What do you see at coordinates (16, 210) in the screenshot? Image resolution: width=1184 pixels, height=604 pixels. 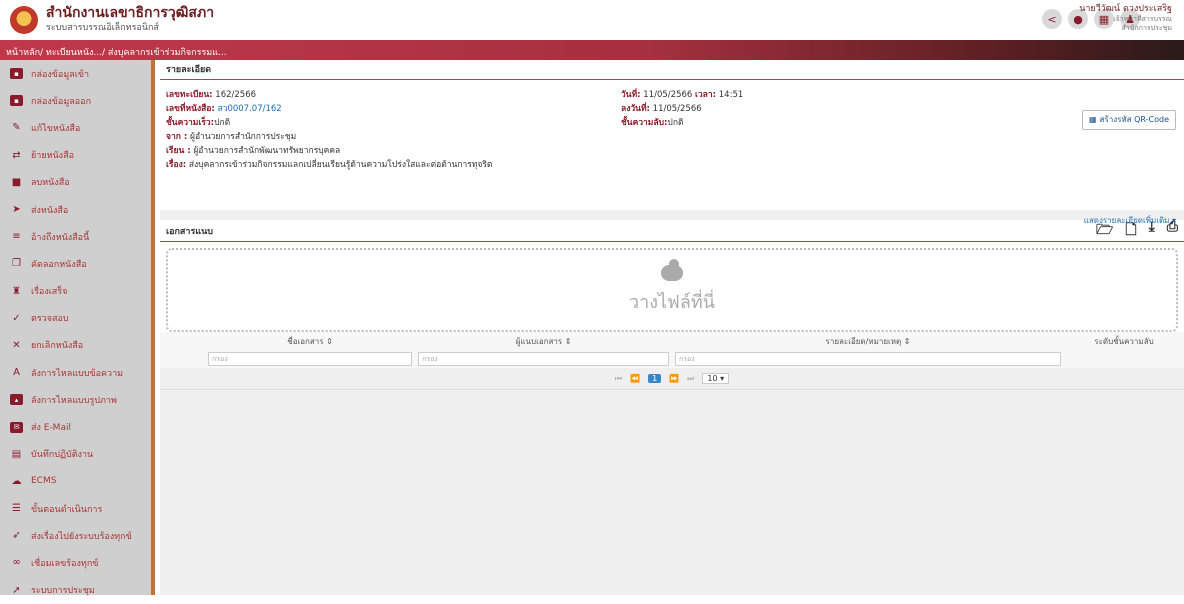 I see `send-icon: ➤` at bounding box center [16, 210].